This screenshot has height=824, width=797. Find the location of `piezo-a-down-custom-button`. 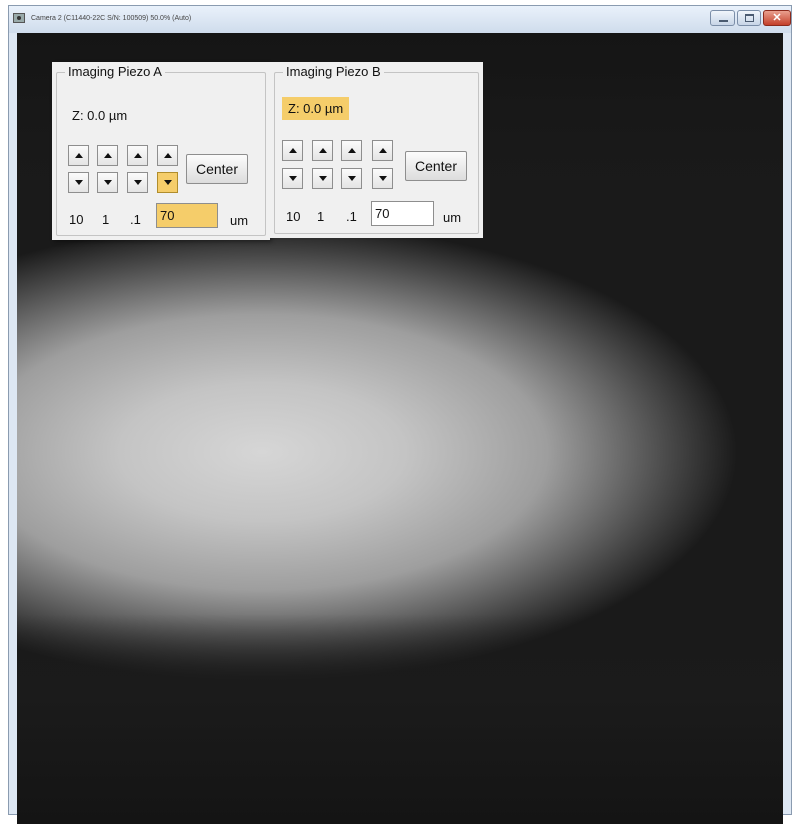

piezo-a-down-custom-button is located at coordinates (167, 182).